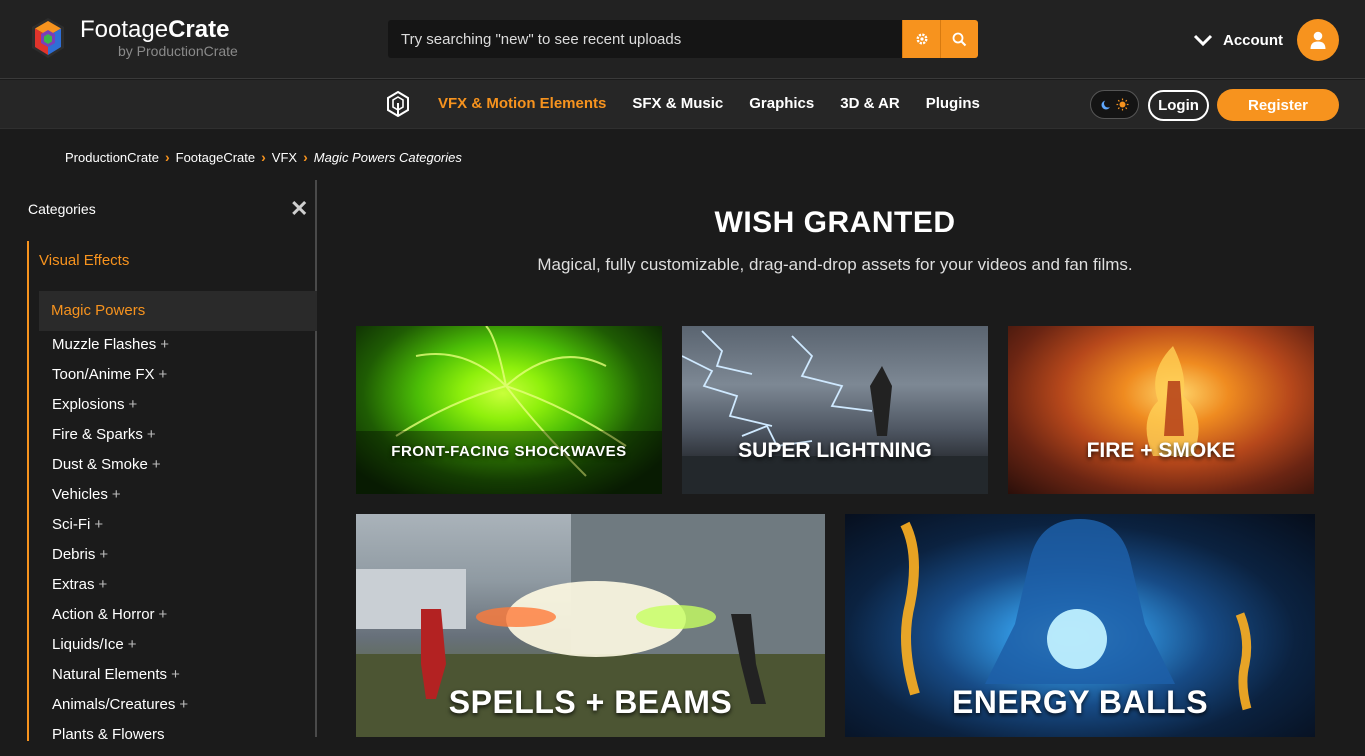  I want to click on category-card-shockwaves: FRONT-FACING SHOCKWAVES, so click(509, 410).